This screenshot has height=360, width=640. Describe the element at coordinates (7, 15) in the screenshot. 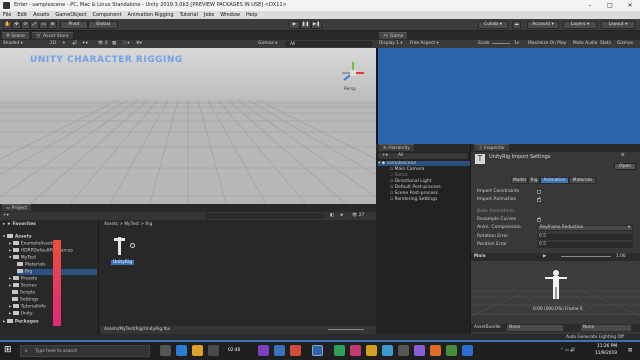

I see `menu-file: File` at that location.